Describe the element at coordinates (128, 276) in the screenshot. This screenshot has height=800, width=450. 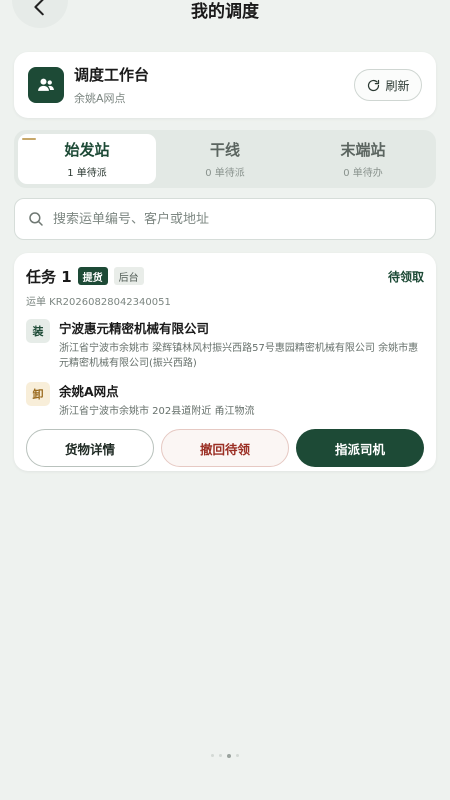
I see `source-tag: 后台` at that location.